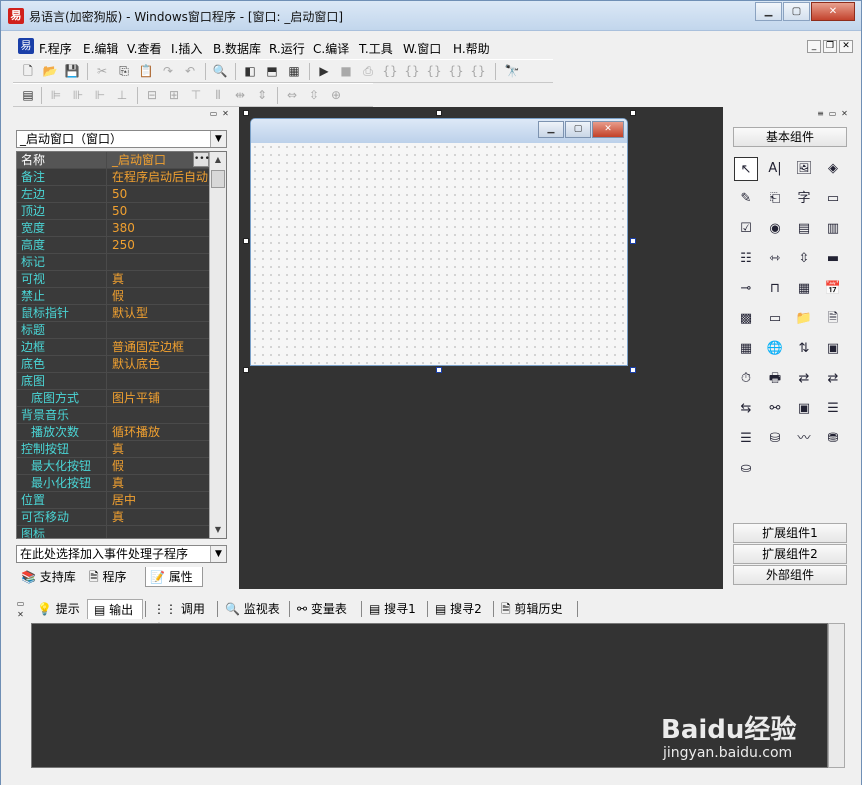 The image size is (862, 785). Describe the element at coordinates (775, 409) in the screenshot. I see `port-tool-icon: ⚯` at that location.